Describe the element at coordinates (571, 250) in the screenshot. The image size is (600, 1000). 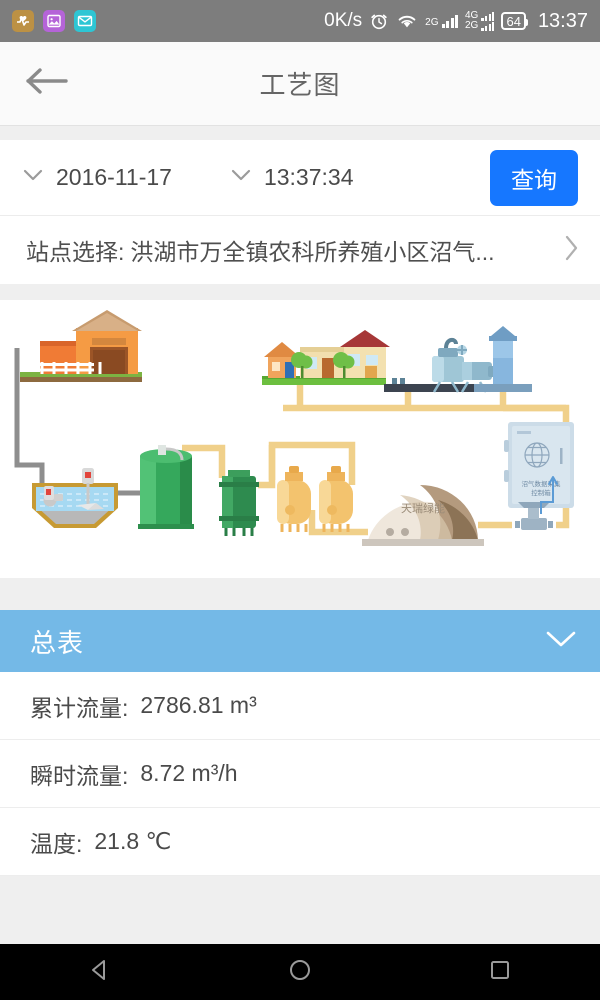
I see `chevron-right-icon` at that location.